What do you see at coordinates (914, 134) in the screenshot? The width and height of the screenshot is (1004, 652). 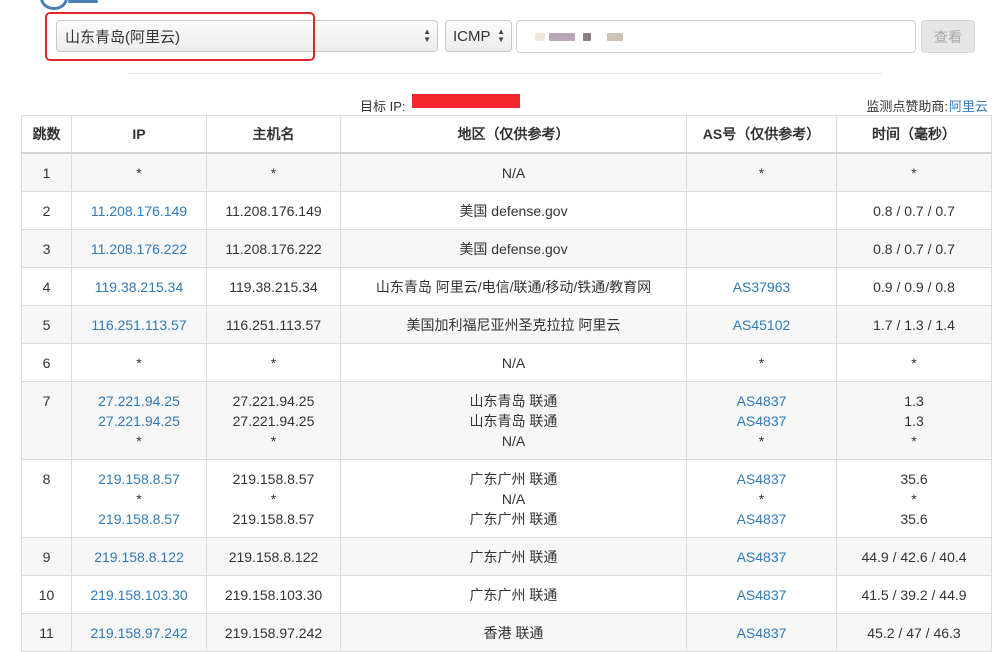 I see `header-time: 时间（毫秒）` at bounding box center [914, 134].